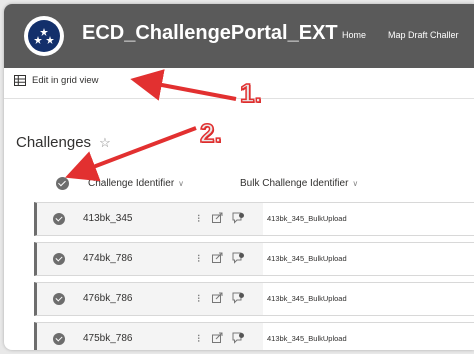  I want to click on arrow-to-edit-grid, so click(183, 85).